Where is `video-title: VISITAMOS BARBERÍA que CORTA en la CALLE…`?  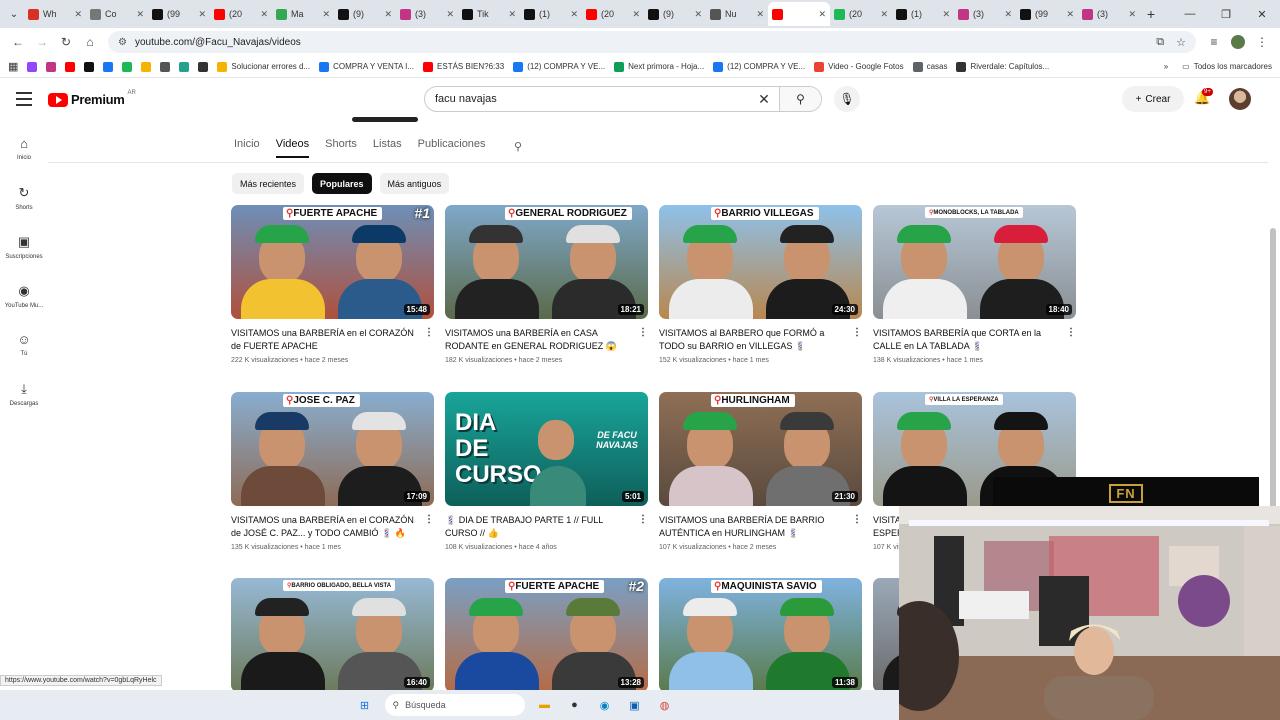 video-title: VISITAMOS BARBERÍA que CORTA en la CALLE… is located at coordinates (968, 340).